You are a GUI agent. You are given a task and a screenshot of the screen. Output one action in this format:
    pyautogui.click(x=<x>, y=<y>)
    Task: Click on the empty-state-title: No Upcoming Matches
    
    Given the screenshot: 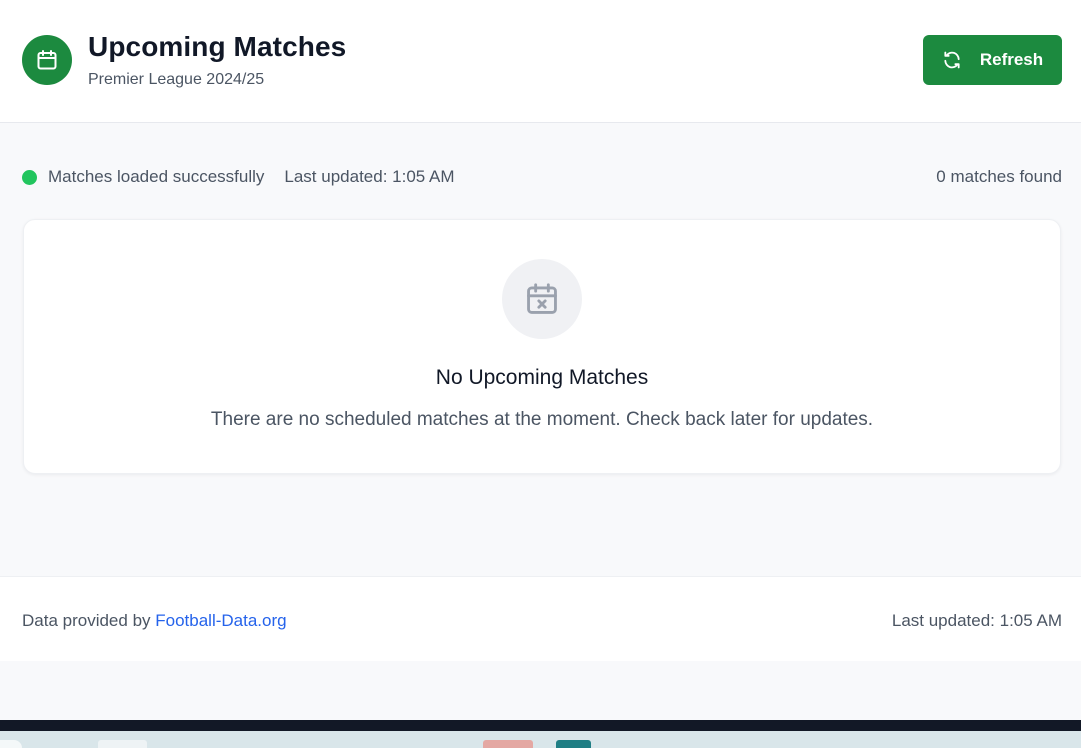 What is the action you would take?
    pyautogui.click(x=542, y=377)
    